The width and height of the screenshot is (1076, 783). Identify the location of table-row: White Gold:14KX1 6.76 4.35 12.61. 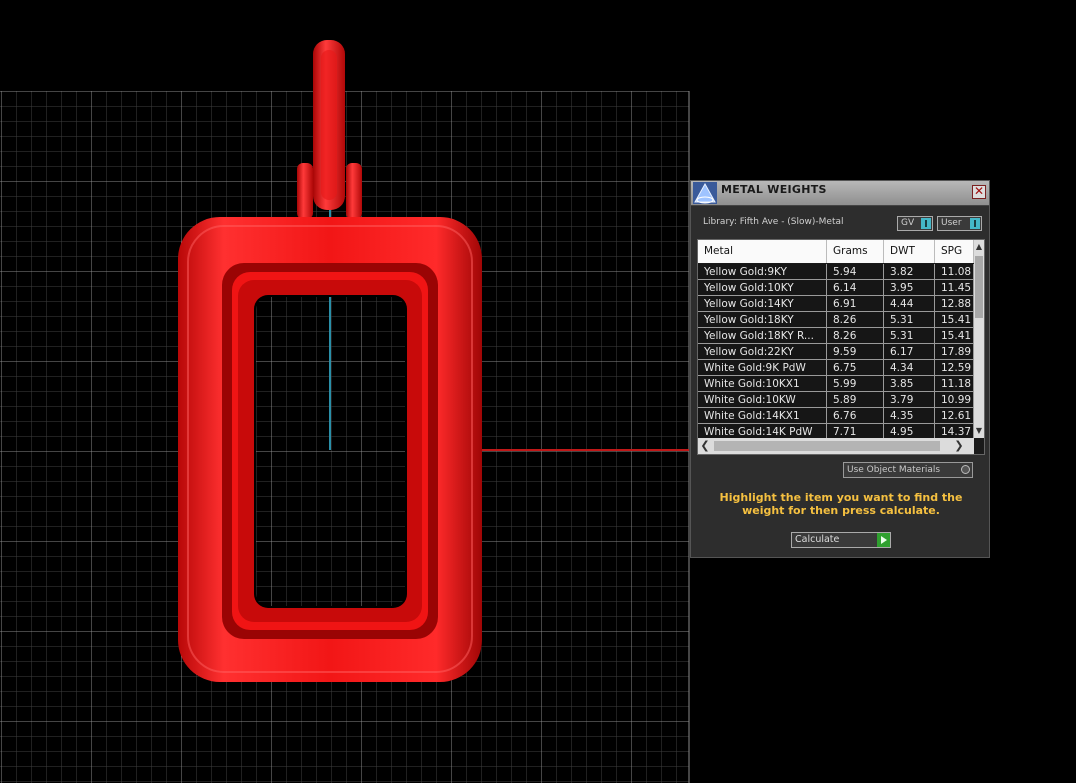
(836, 416).